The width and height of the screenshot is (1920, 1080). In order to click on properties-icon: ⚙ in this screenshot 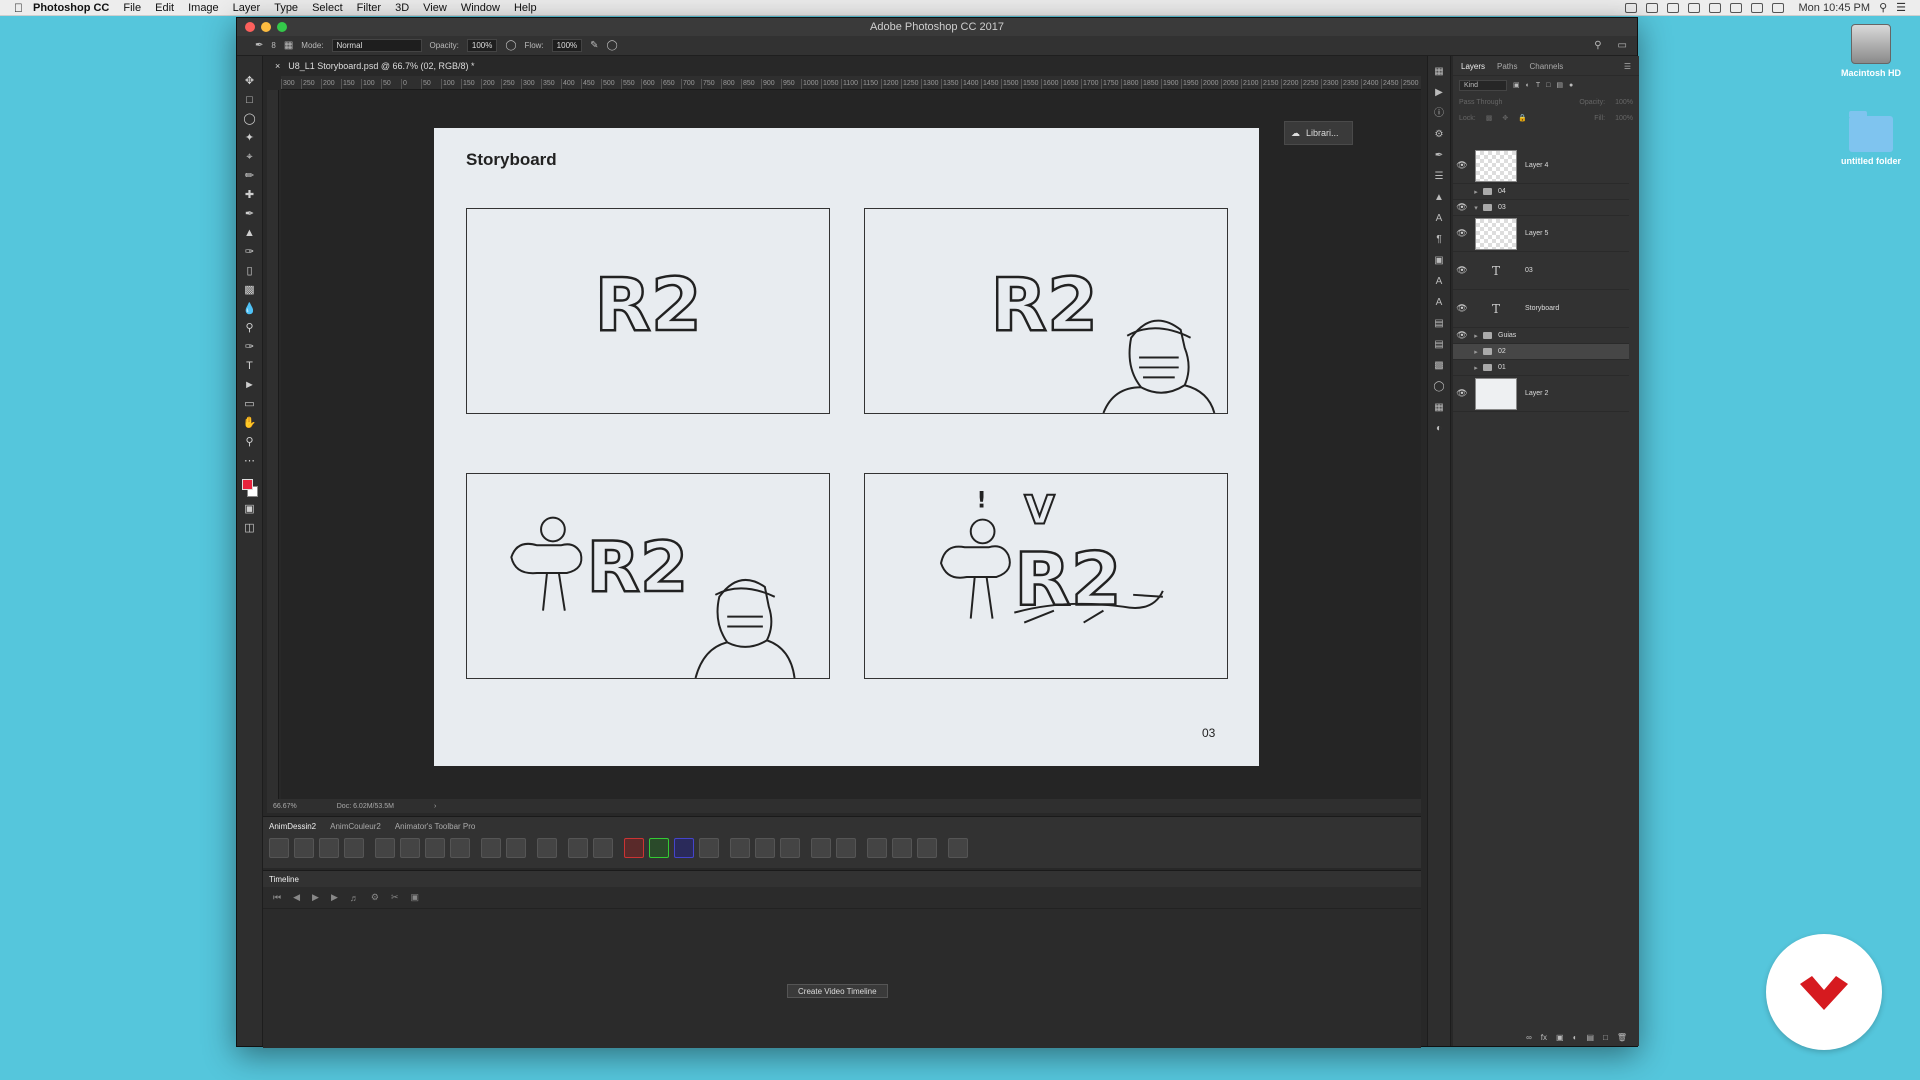, I will do `click(1439, 135)`.